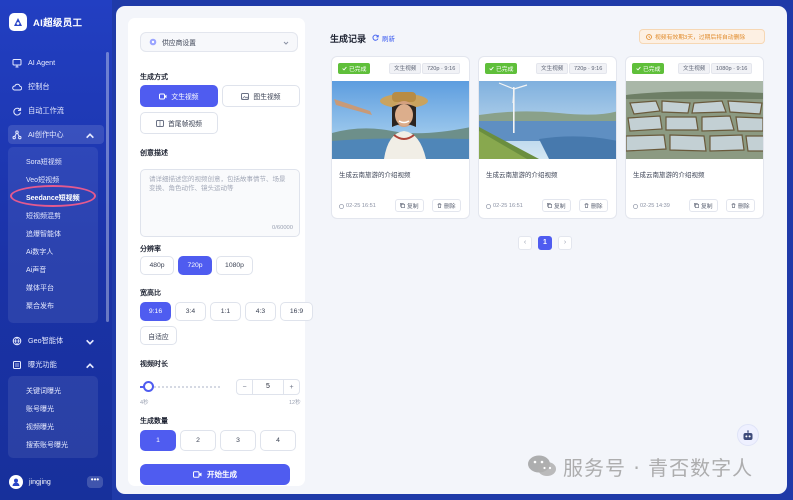 The image size is (793, 500). I want to click on generate-button: 开始生成, so click(215, 474).